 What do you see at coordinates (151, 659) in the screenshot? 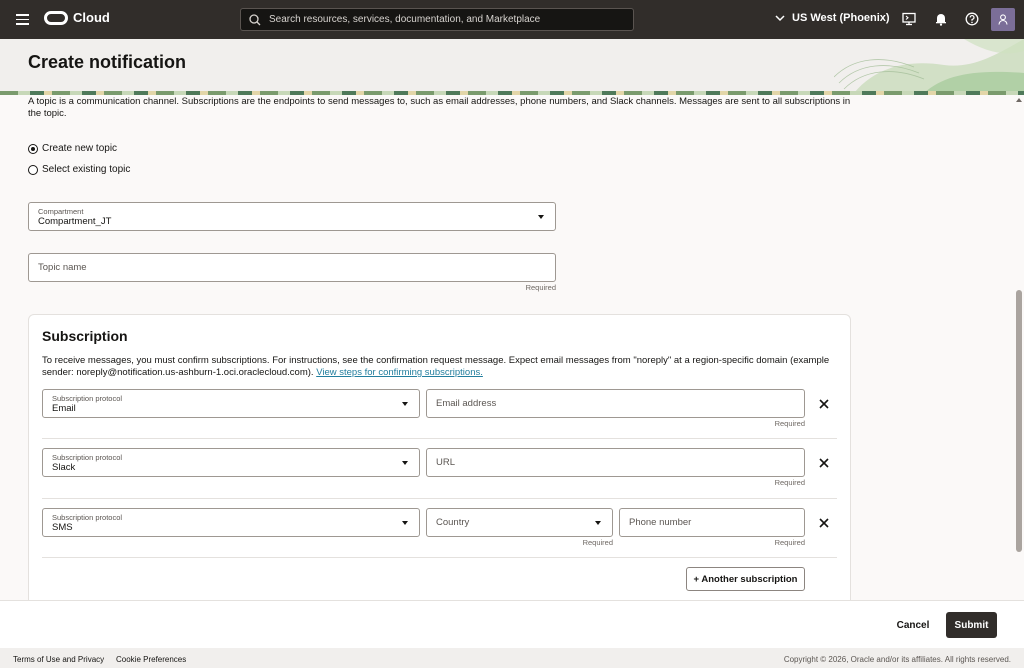
I see `cookie-preferences-link: Cookie Preferences` at bounding box center [151, 659].